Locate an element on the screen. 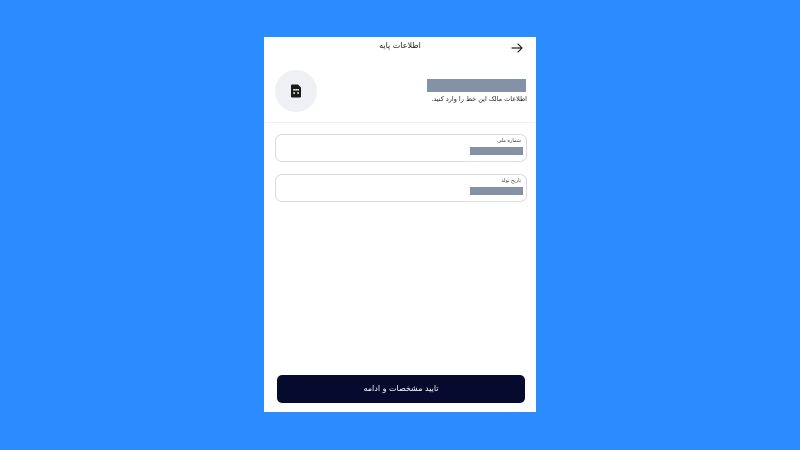 The height and width of the screenshot is (450, 800). birth-date-value-redacted is located at coordinates (496, 191).